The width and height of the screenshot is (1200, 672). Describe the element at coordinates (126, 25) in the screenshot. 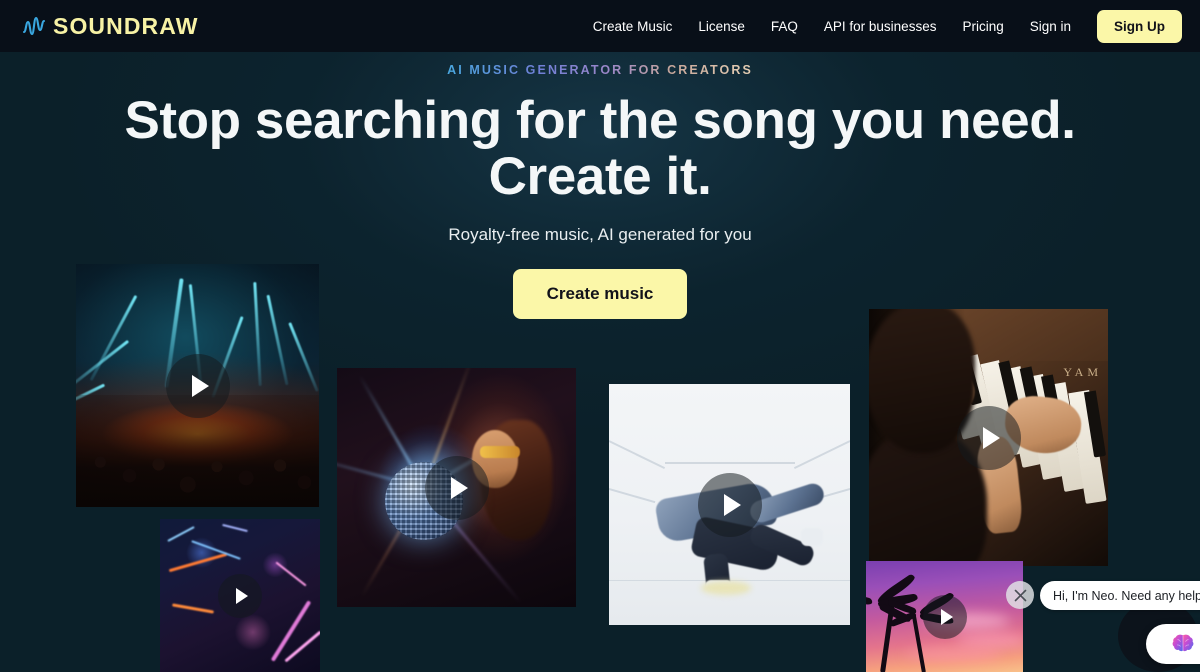

I see `brand-logo-text: SOUNDRAW` at that location.